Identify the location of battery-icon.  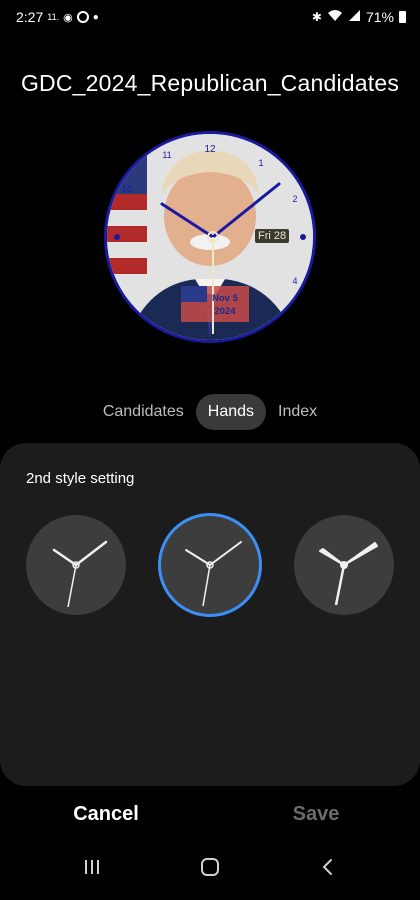
(402, 17).